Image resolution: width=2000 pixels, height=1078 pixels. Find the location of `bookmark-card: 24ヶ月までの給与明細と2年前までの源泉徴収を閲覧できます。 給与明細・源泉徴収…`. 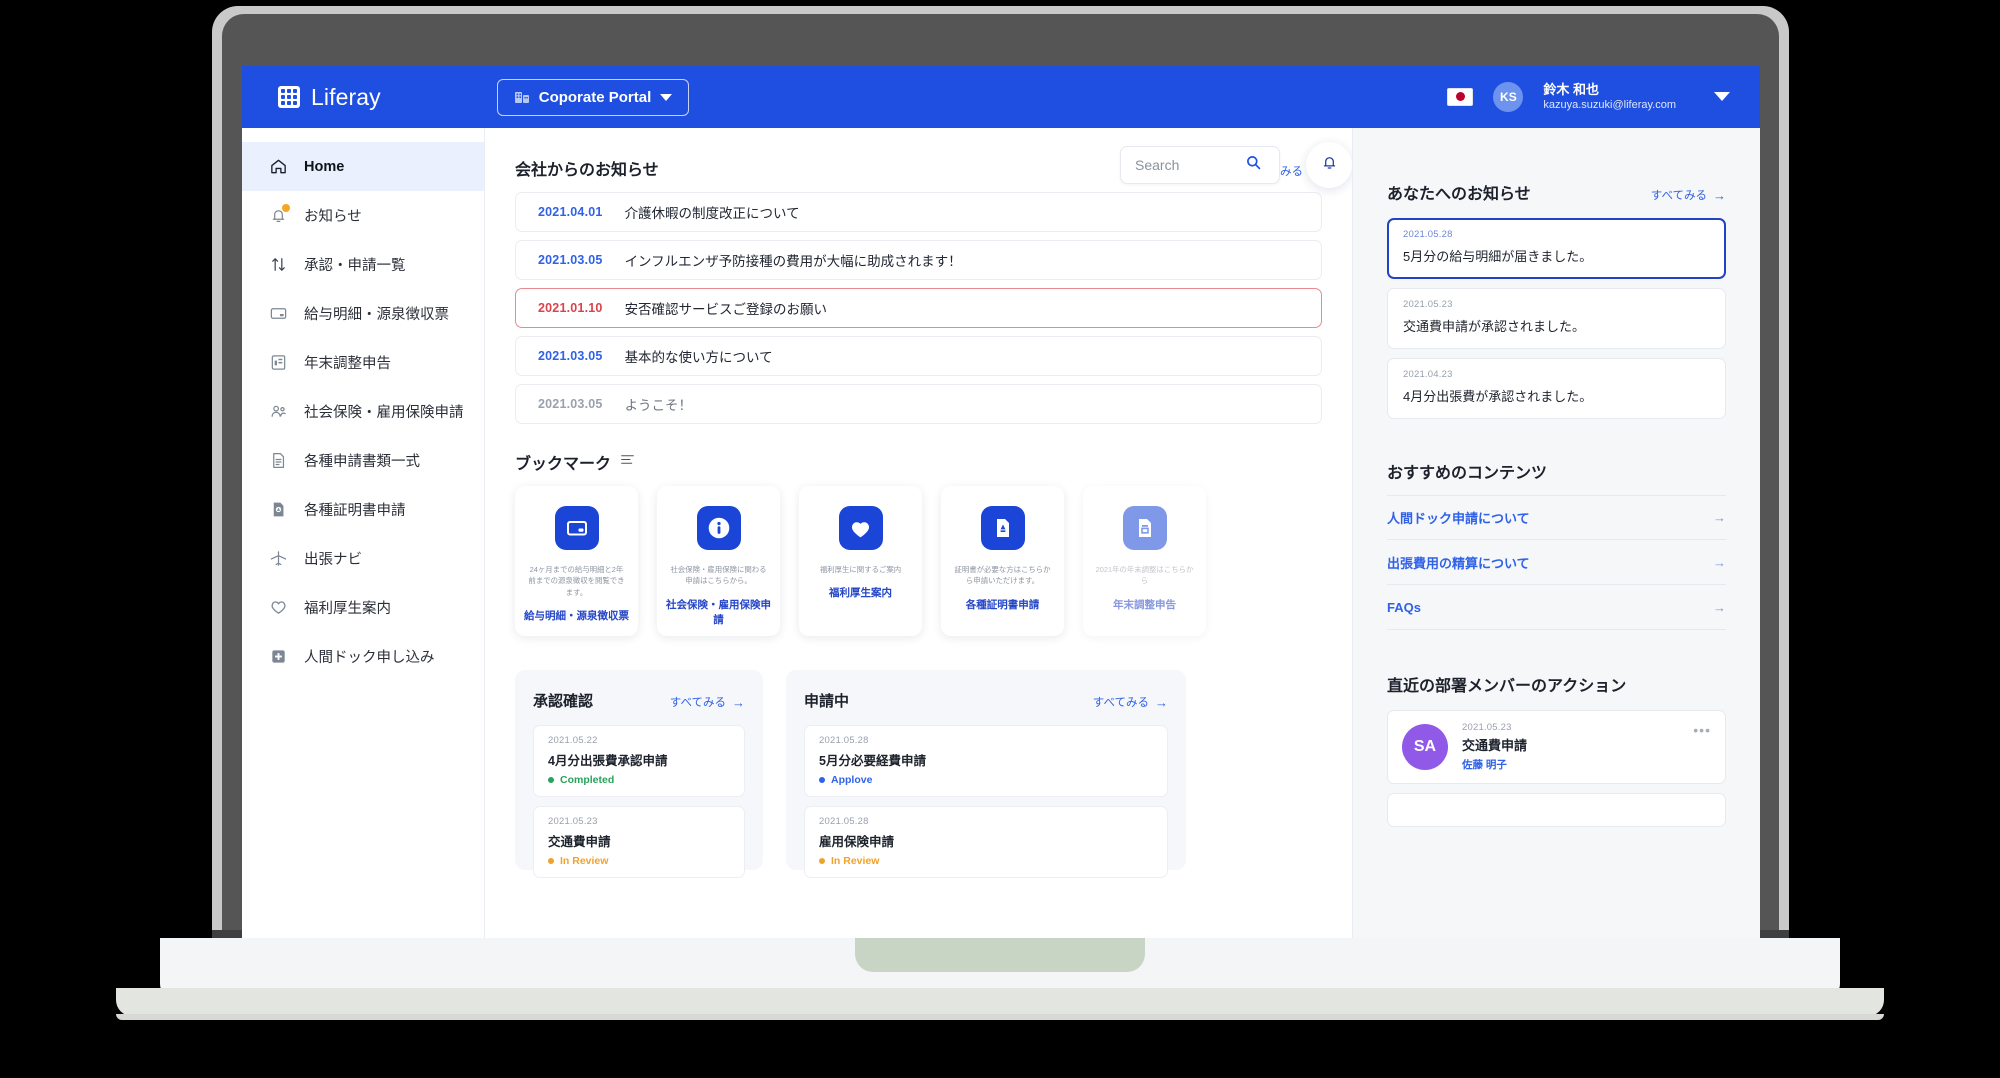

bookmark-card: 24ヶ月までの給与明細と2年前までの源泉徴収を閲覧できます。 給与明細・源泉徴収… is located at coordinates (576, 561).